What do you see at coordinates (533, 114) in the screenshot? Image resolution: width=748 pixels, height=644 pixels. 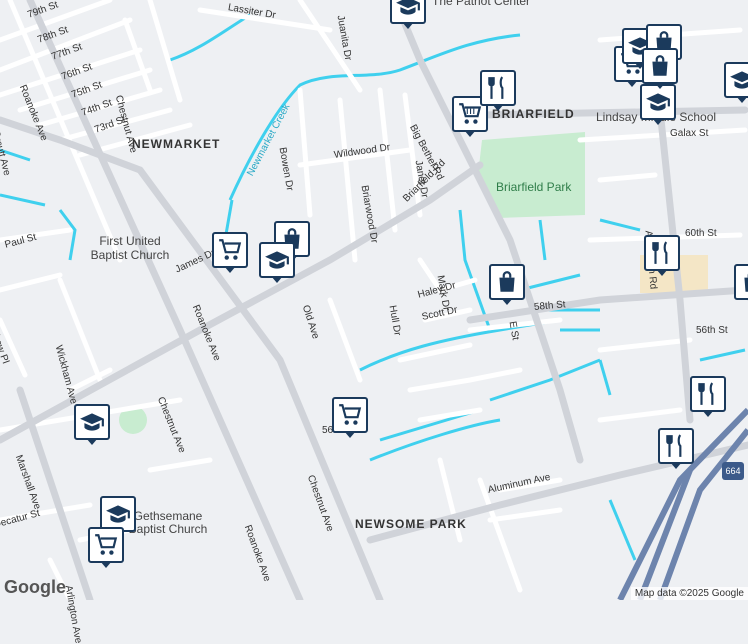 I see `area-label-briarfield: BRIARFIELD` at bounding box center [533, 114].